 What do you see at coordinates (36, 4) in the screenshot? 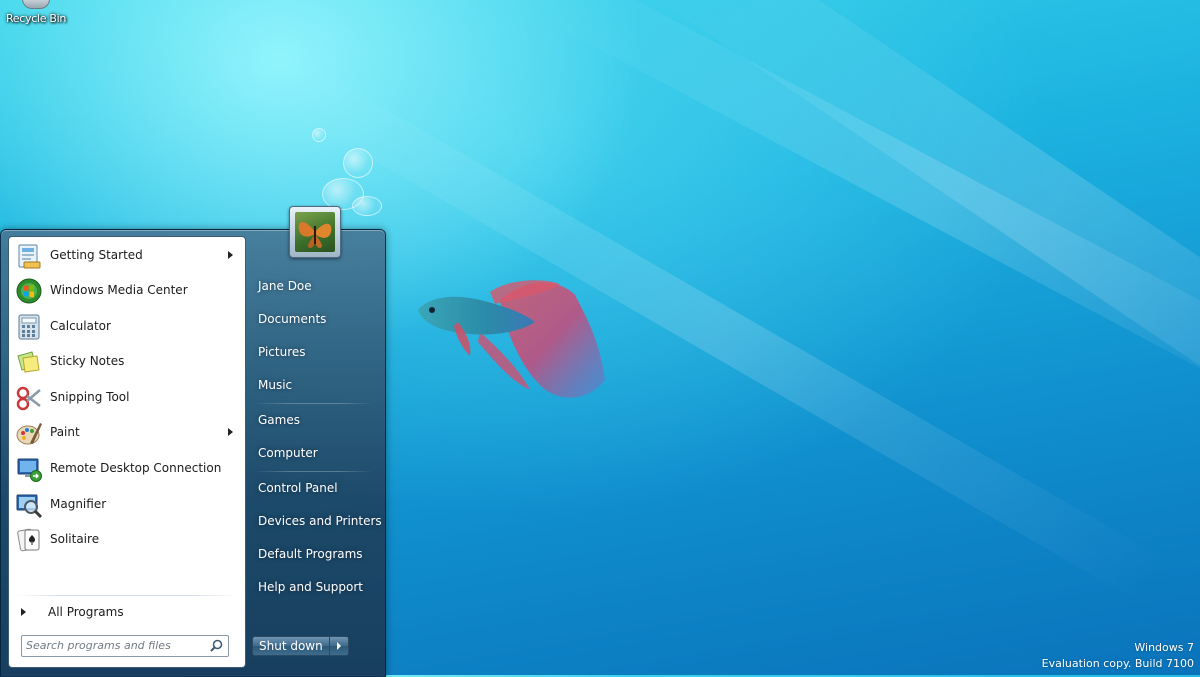
I see `recycle-bin-icon` at bounding box center [36, 4].